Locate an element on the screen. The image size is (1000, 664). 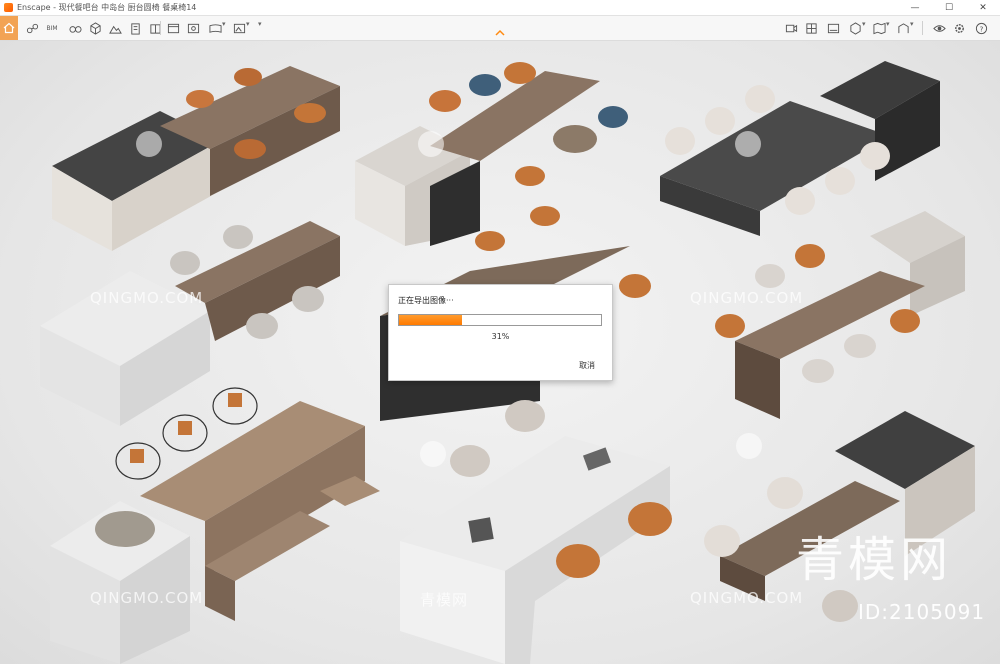
watermark-text: 青模网 is located at coordinates (444, 599).